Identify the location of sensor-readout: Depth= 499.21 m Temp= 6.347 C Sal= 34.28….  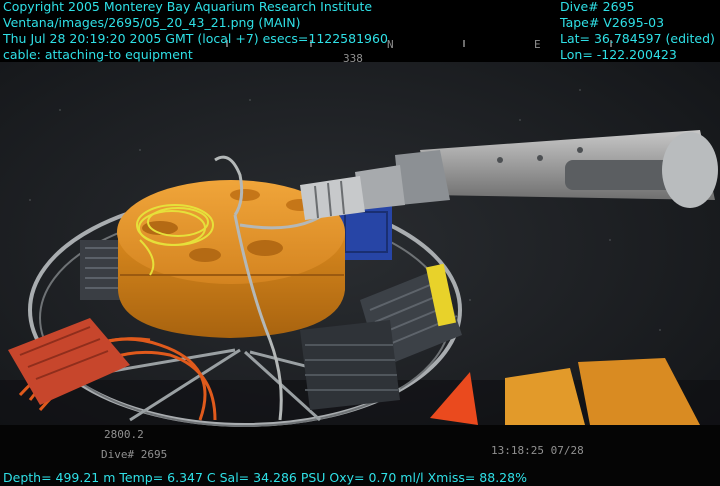
(265, 478).